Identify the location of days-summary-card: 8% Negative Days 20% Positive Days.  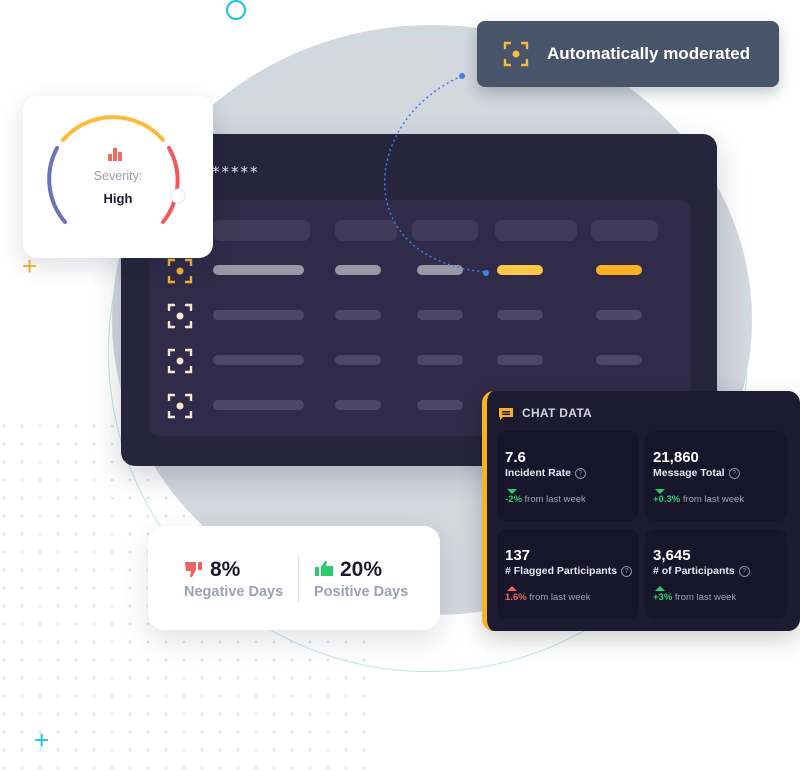
(294, 578).